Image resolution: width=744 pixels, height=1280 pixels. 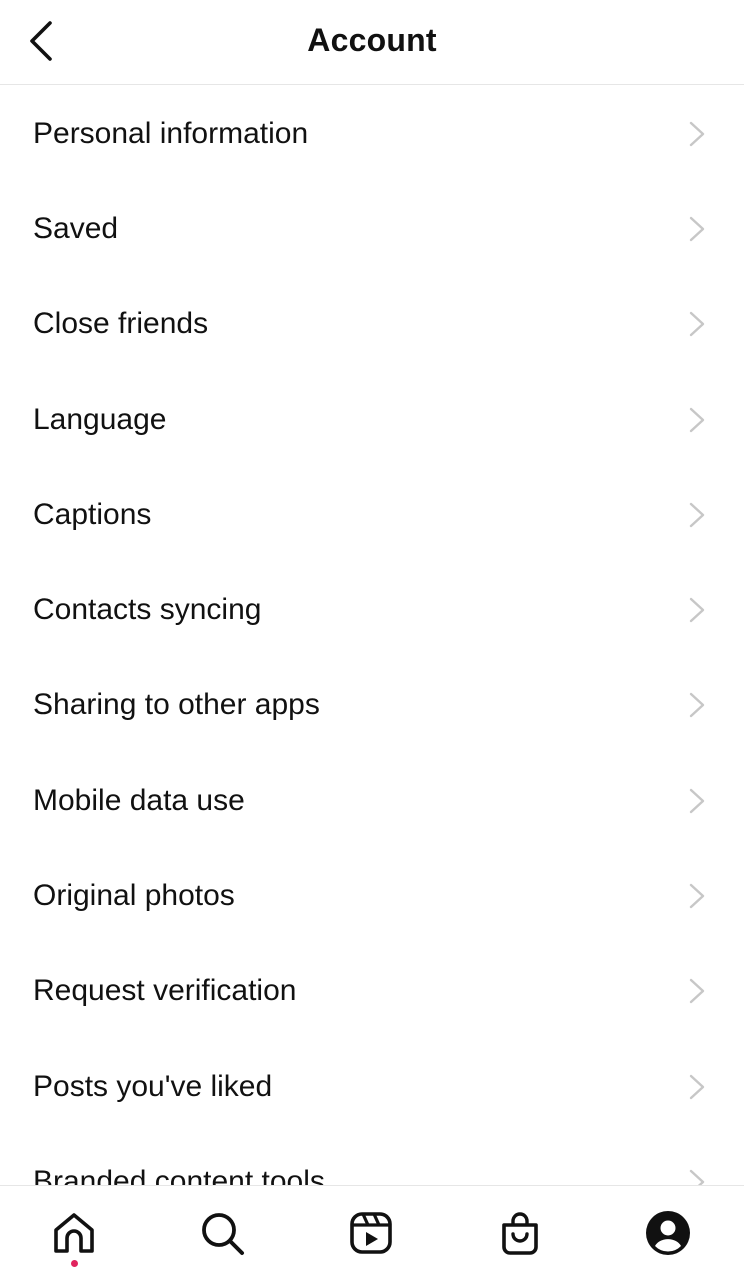 What do you see at coordinates (121, 324) in the screenshot?
I see `menu-item-label: Close friends` at bounding box center [121, 324].